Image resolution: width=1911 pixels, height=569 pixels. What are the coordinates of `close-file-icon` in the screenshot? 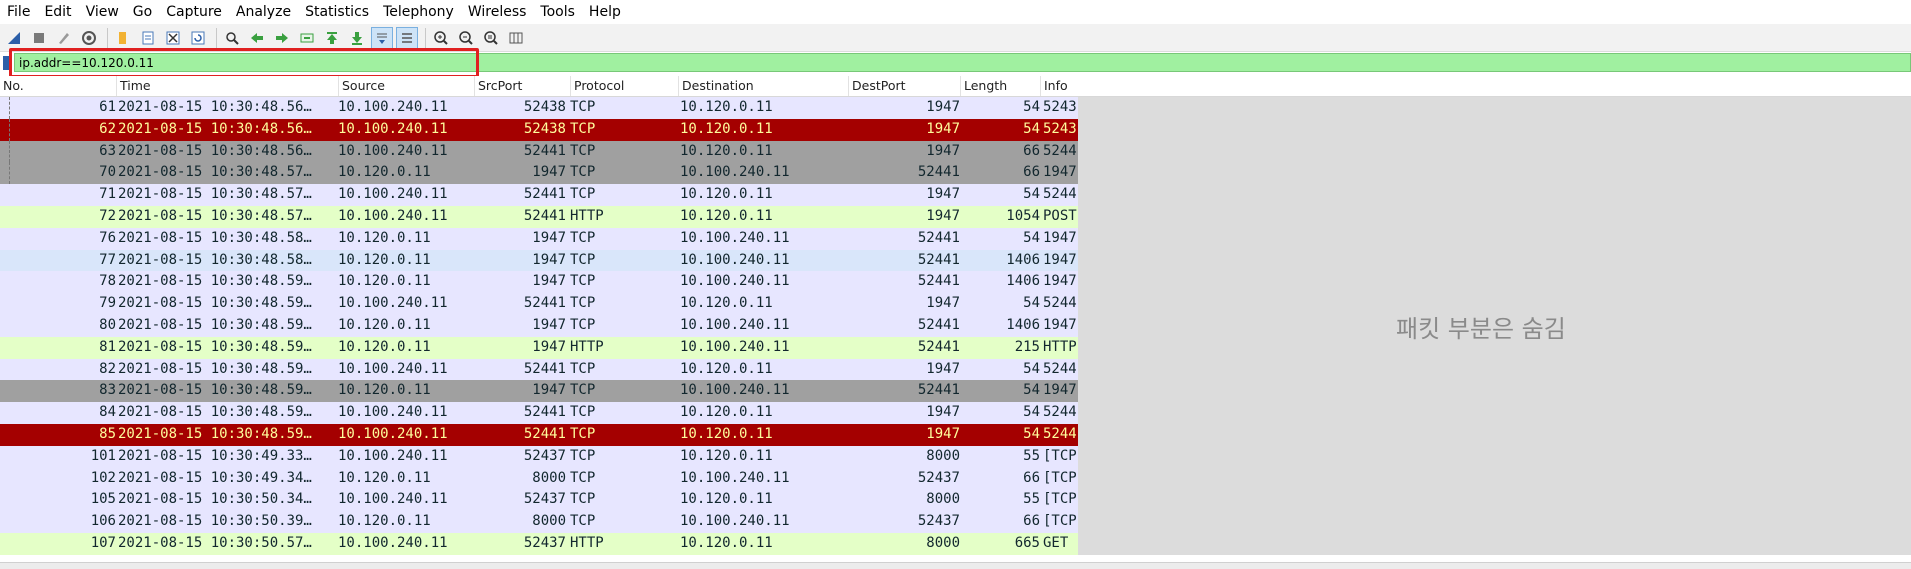 It's located at (173, 38).